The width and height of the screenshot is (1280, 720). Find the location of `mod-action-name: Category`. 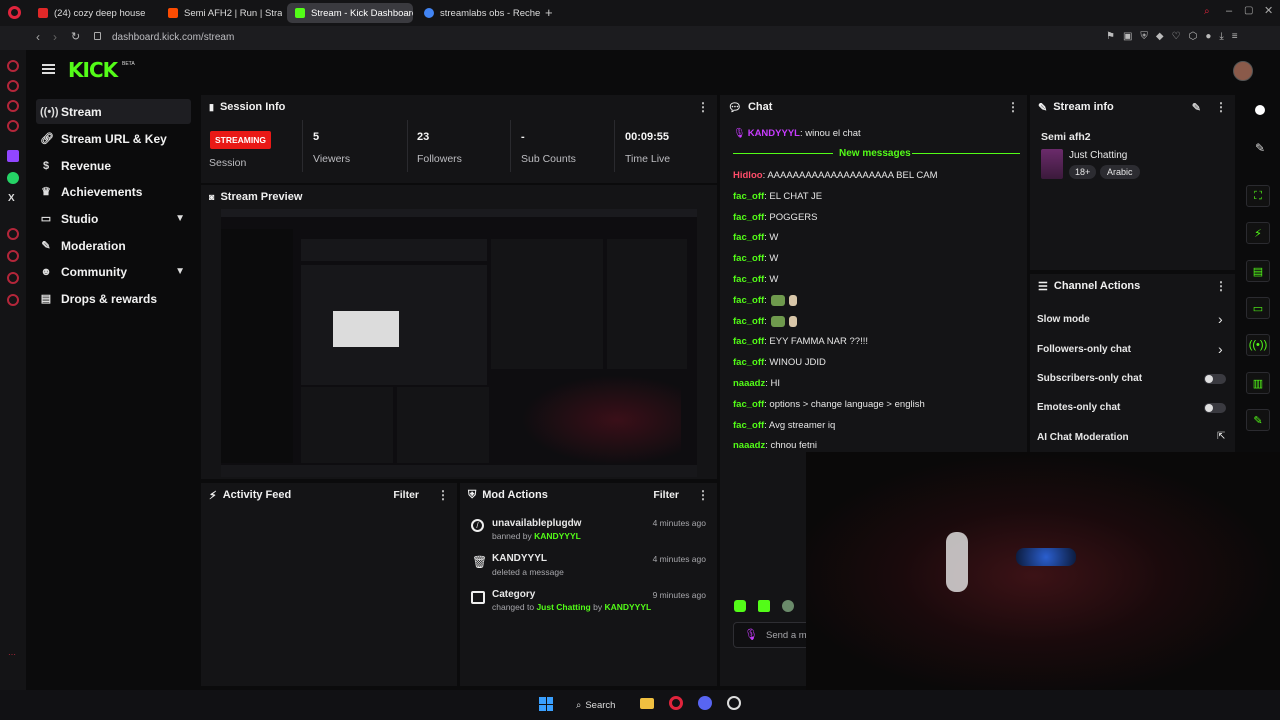

mod-action-name: Category is located at coordinates (513, 594).